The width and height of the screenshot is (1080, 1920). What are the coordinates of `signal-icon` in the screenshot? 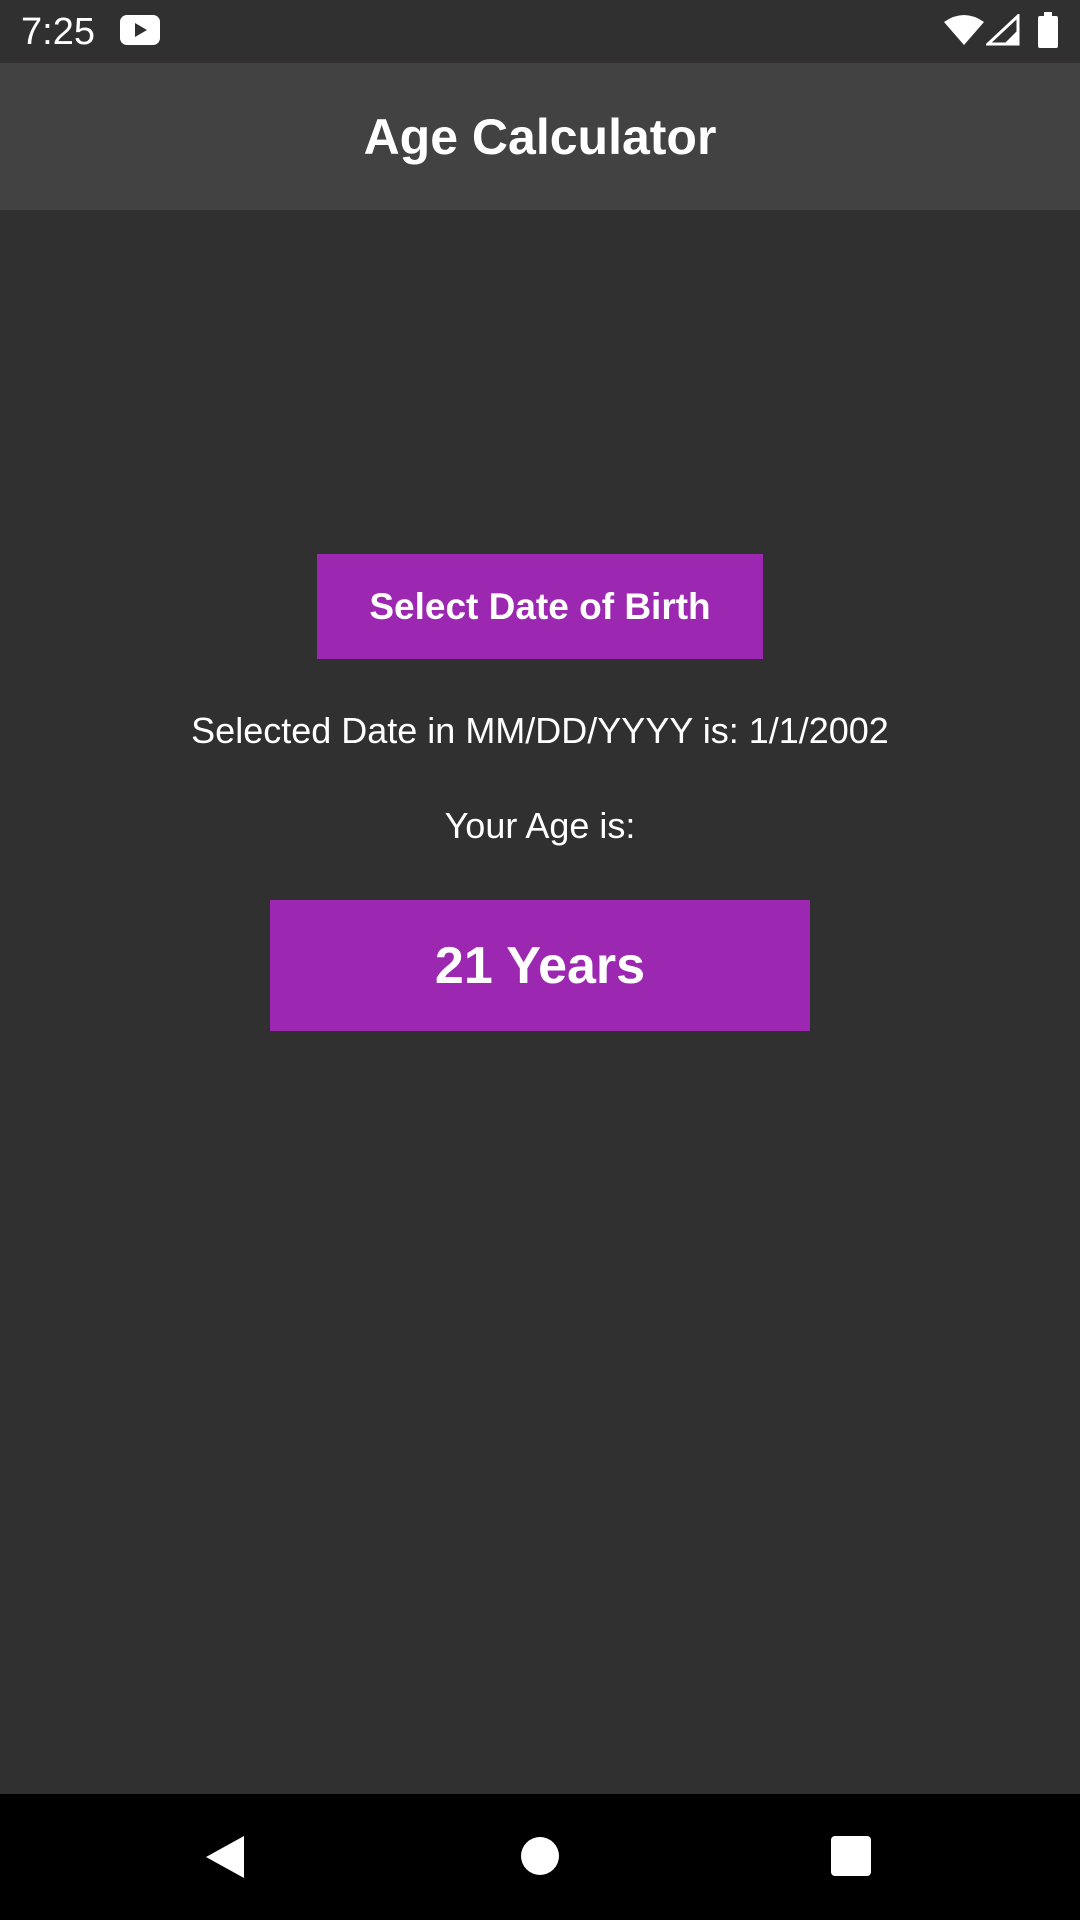 It's located at (1003, 30).